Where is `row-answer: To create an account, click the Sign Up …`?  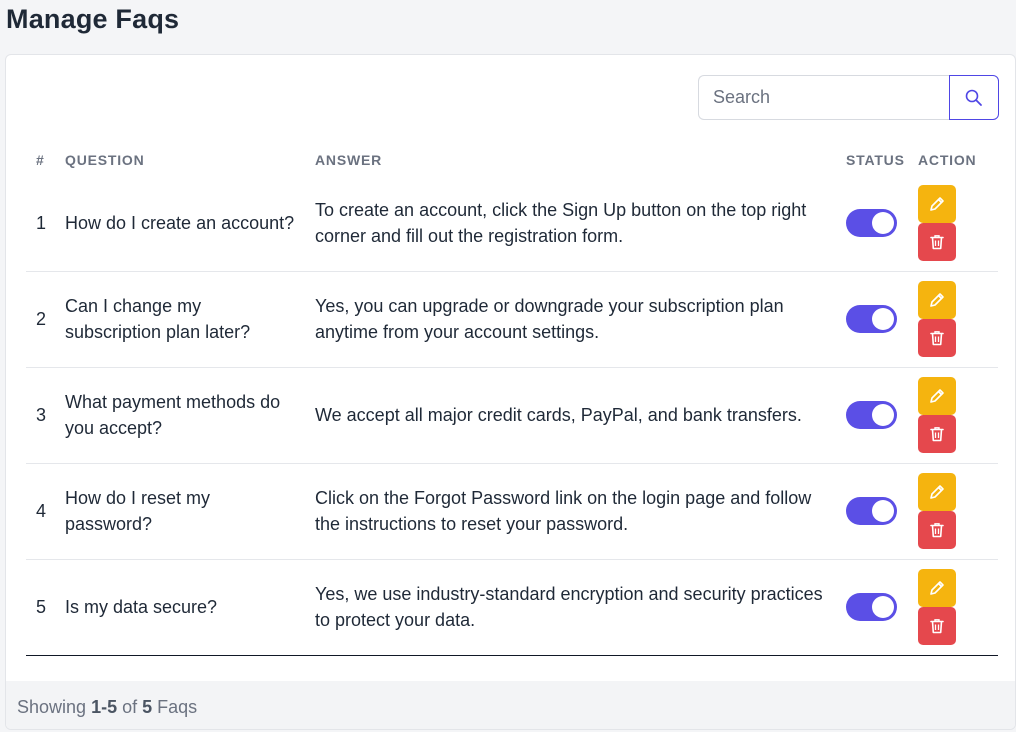
row-answer: To create an account, click the Sign Up … is located at coordinates (580, 223).